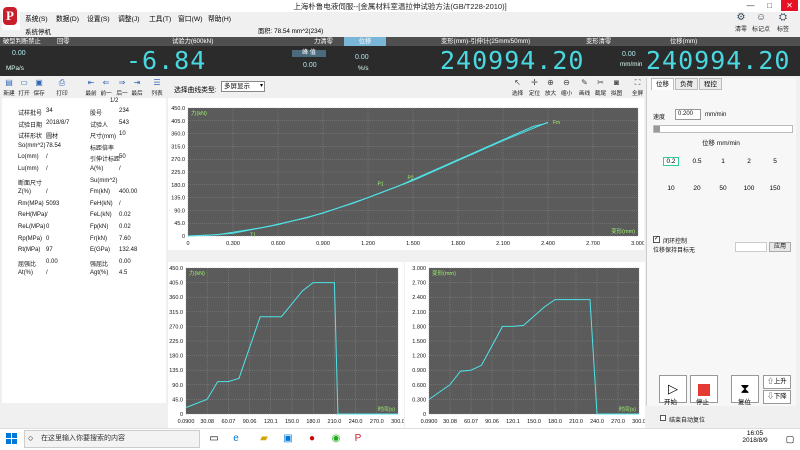 This screenshot has height=450, width=800. Describe the element at coordinates (122, 87) in the screenshot. I see `next-record-button: ⇒ 后一` at that location.